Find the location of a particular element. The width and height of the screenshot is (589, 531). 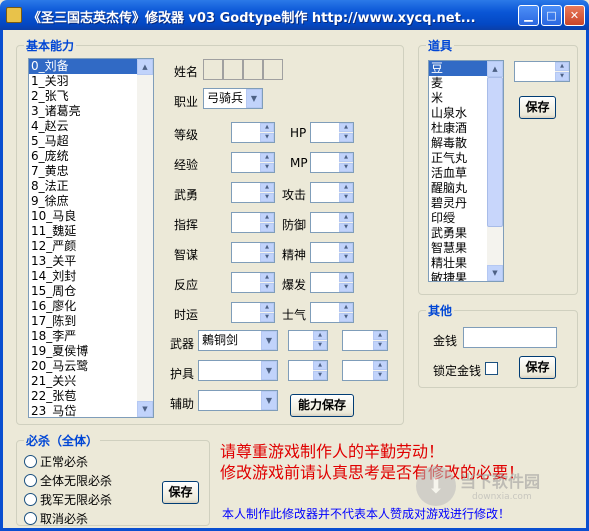

character-list-item: 17_陈到 is located at coordinates (91, 321).